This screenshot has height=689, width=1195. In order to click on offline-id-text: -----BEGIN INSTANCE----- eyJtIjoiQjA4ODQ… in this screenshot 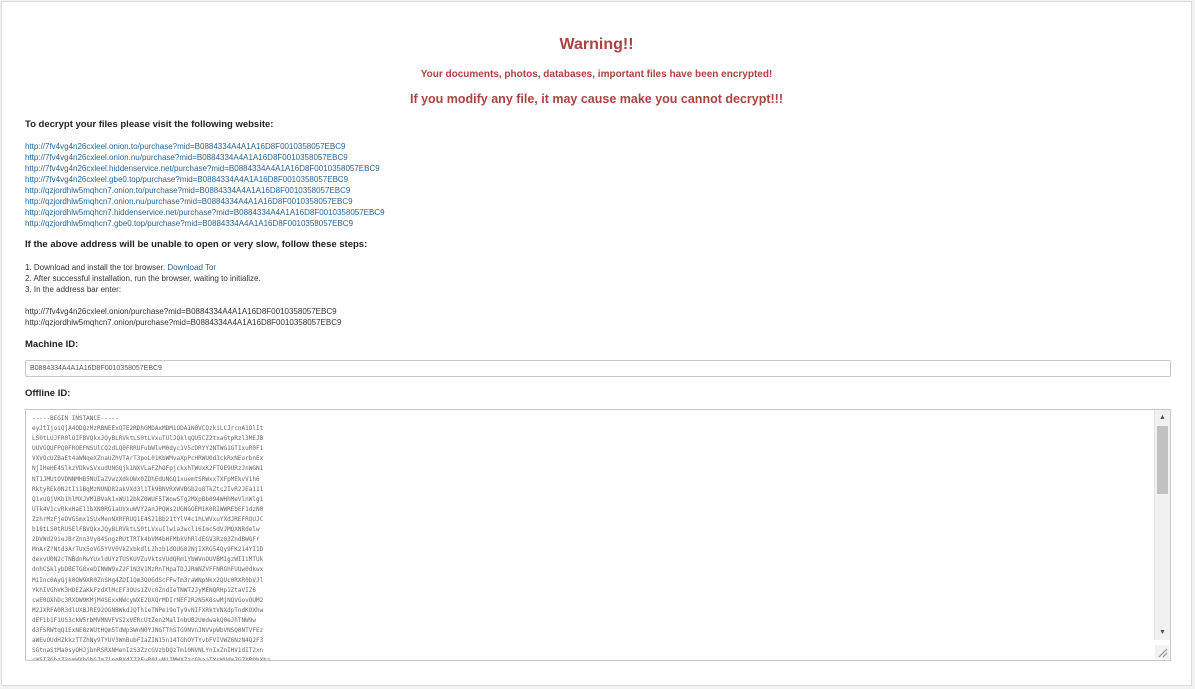, I will do `click(151, 537)`.